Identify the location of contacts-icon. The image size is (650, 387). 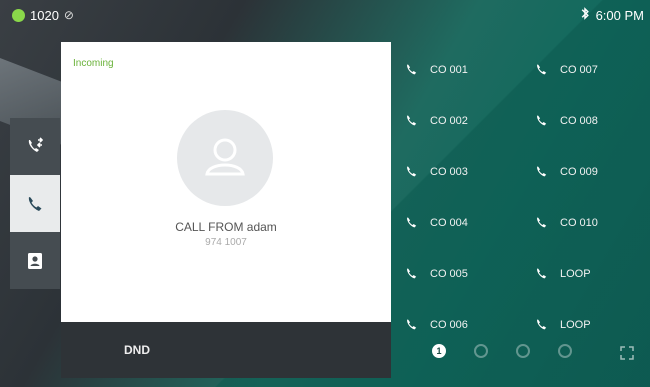
(35, 261).